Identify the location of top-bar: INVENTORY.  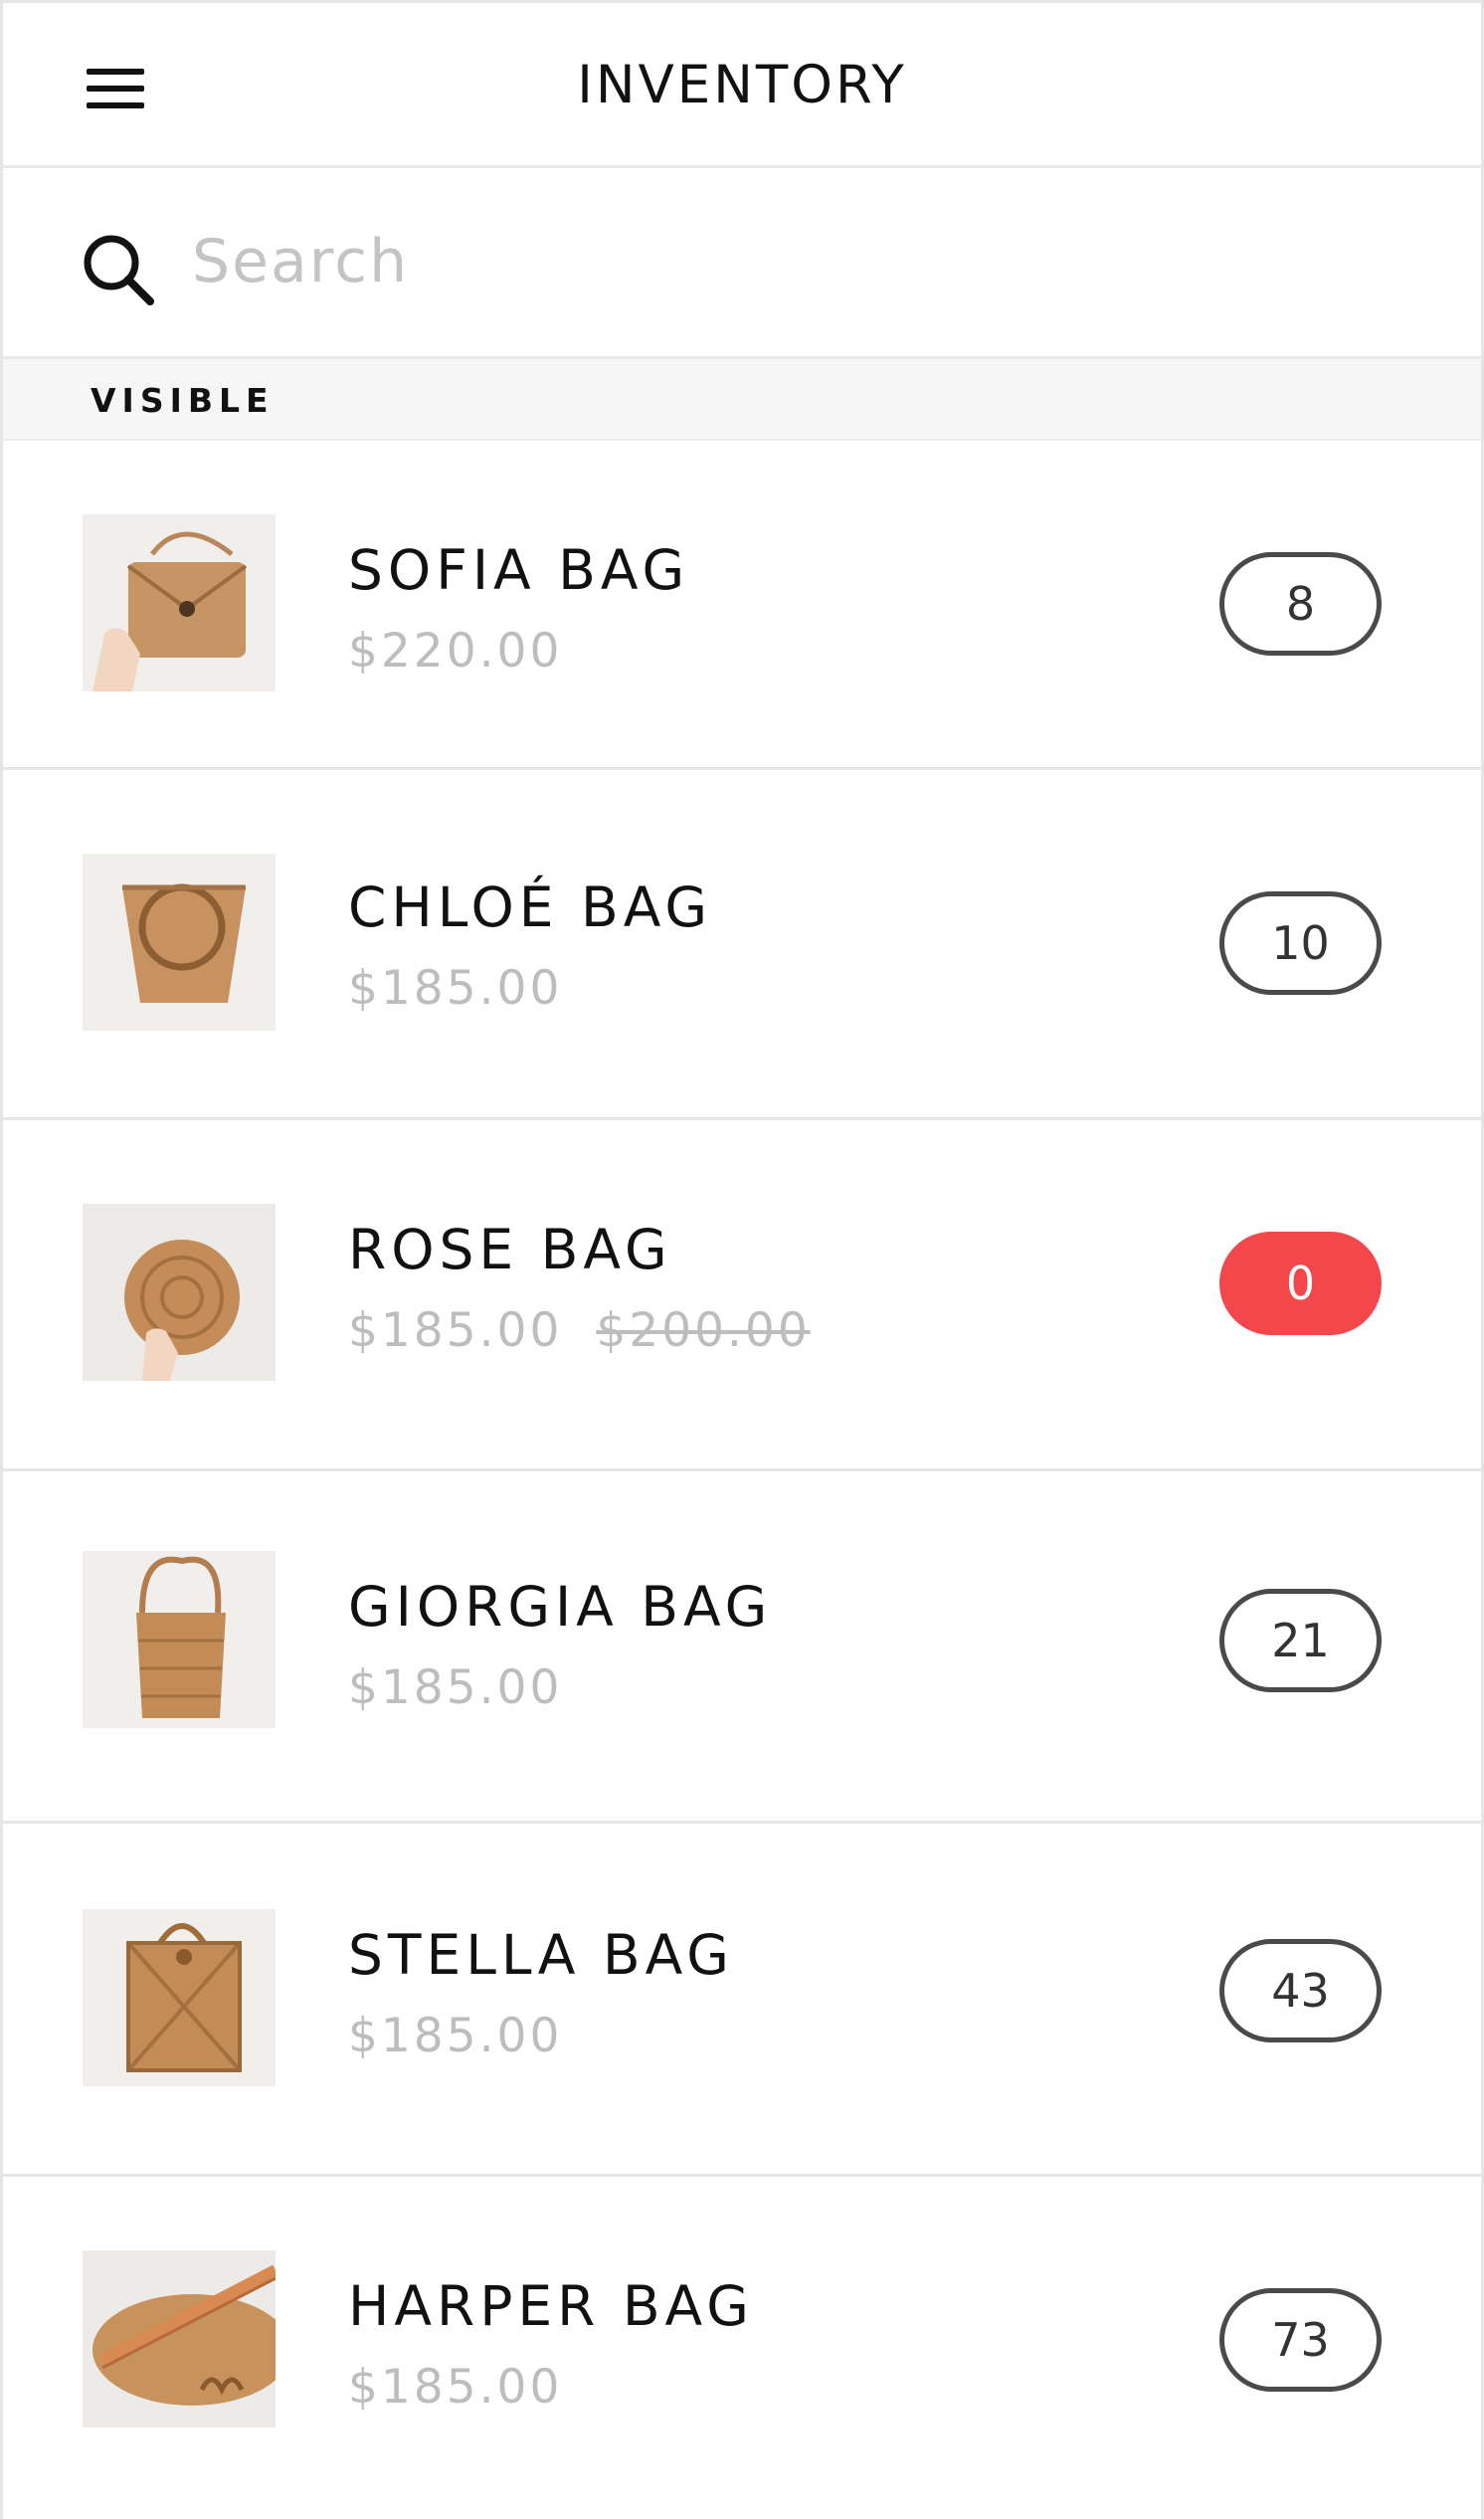
(742, 86).